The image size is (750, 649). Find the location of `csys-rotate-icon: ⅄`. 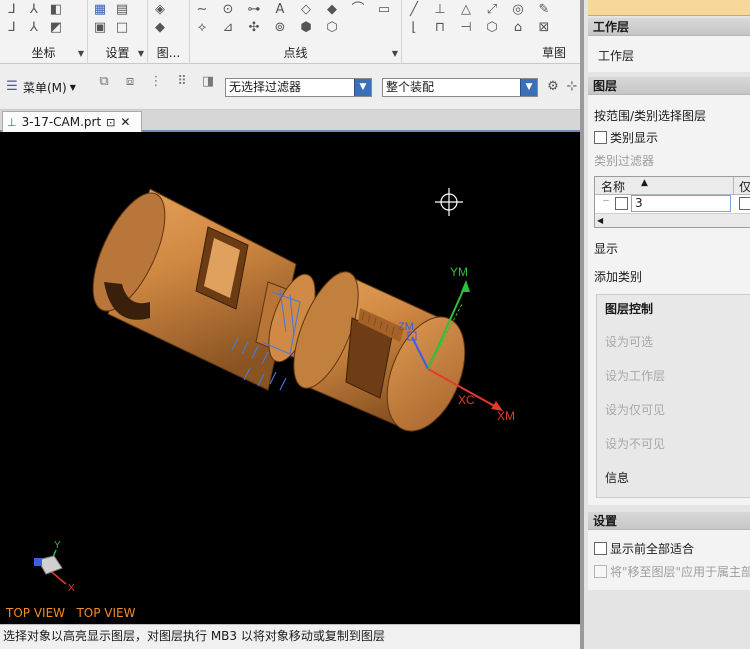

csys-rotate-icon: ⅄ is located at coordinates (34, 28).